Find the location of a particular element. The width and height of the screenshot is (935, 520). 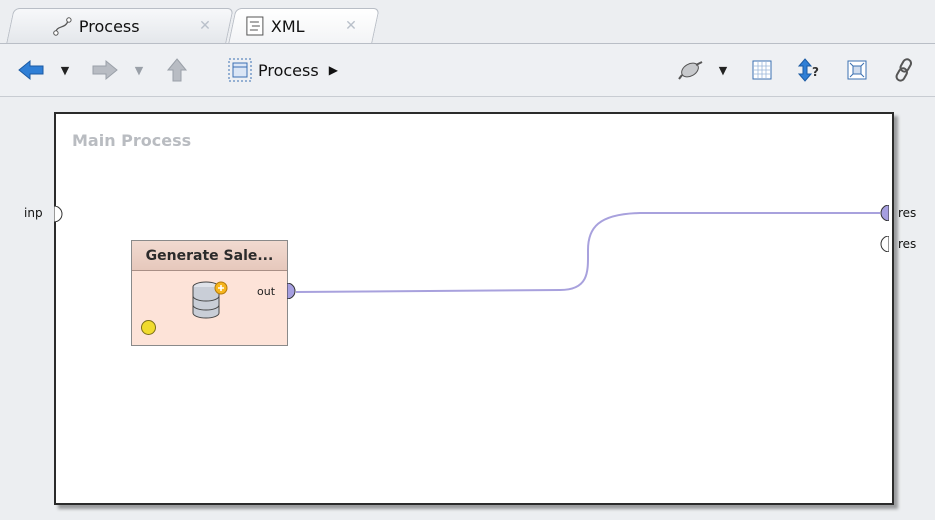

operator-generate-sales: Generate Sale... out is located at coordinates (209, 293).